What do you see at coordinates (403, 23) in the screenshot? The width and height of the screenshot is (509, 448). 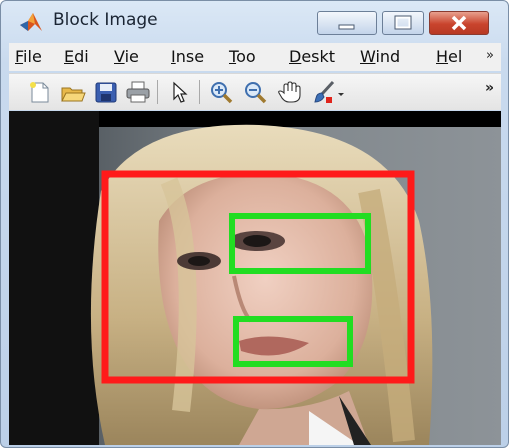 I see `maximize-button` at bounding box center [403, 23].